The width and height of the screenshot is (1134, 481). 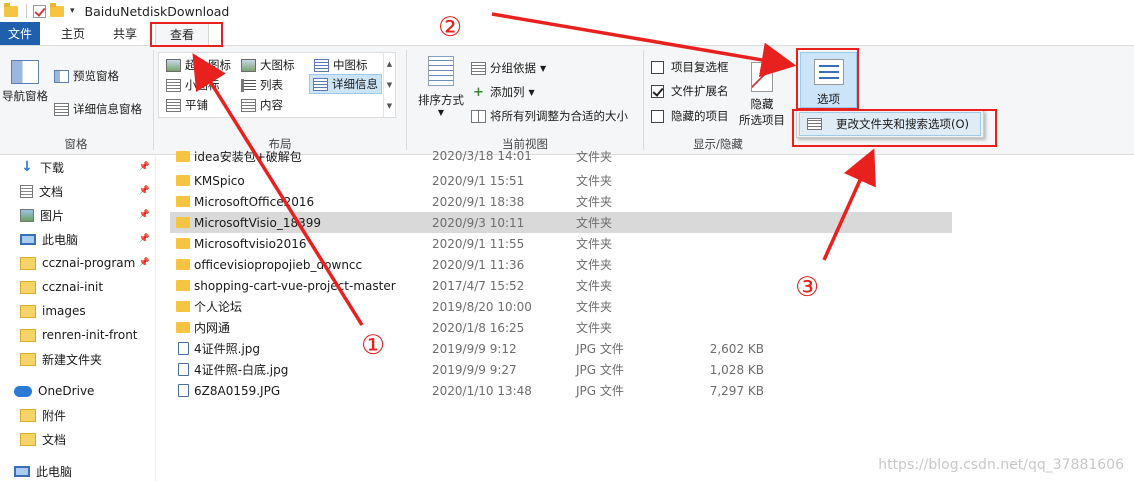 What do you see at coordinates (87, 239) in the screenshot?
I see `nav-item: 此电脑 📌` at bounding box center [87, 239].